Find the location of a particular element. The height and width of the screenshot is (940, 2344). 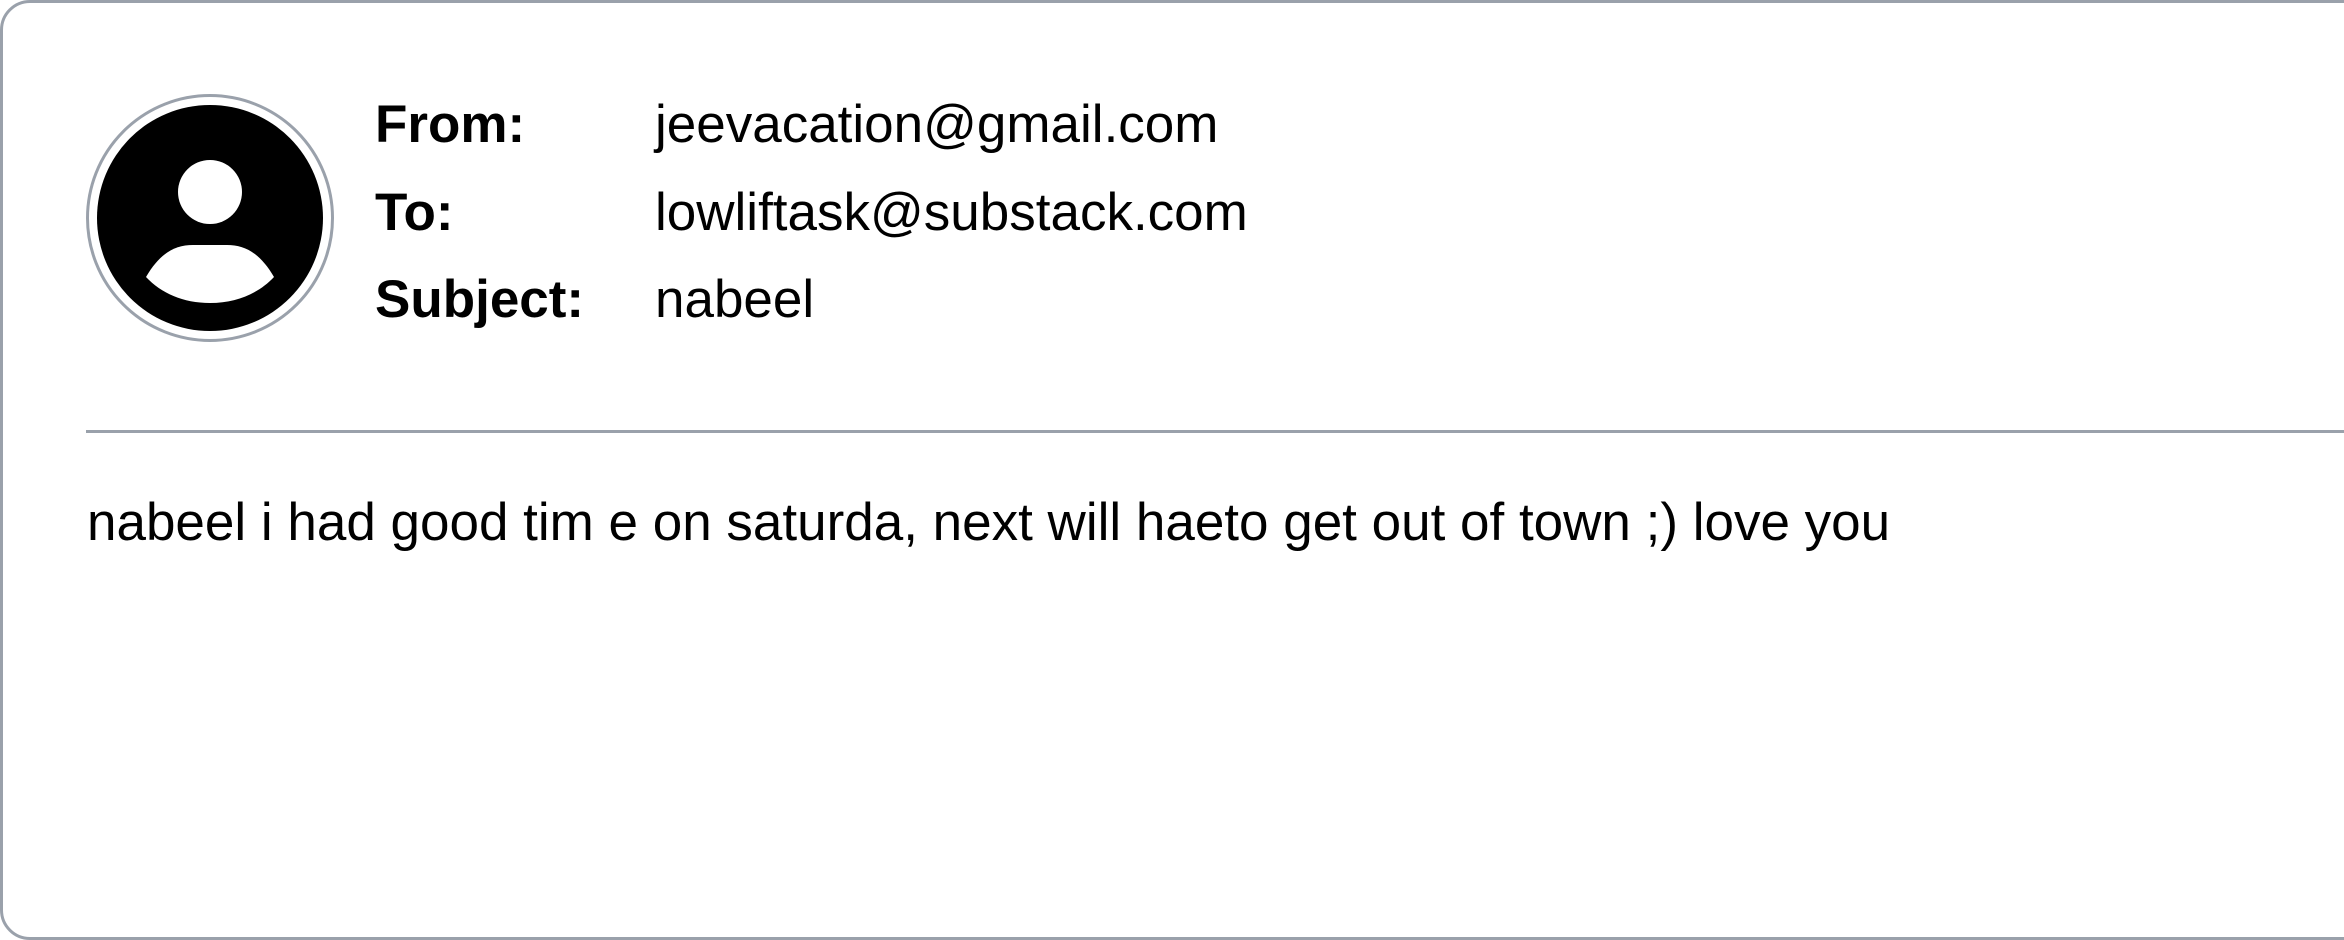

to-address: lowliftask@substack.com is located at coordinates (951, 213).